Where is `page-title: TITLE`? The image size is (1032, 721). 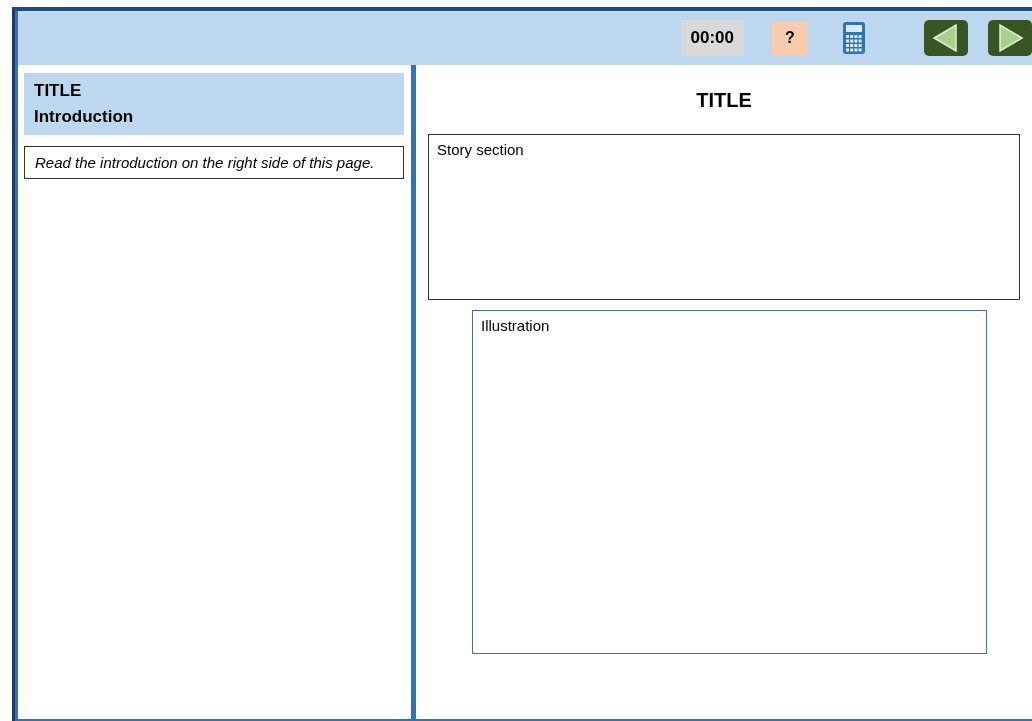
page-title: TITLE is located at coordinates (724, 100).